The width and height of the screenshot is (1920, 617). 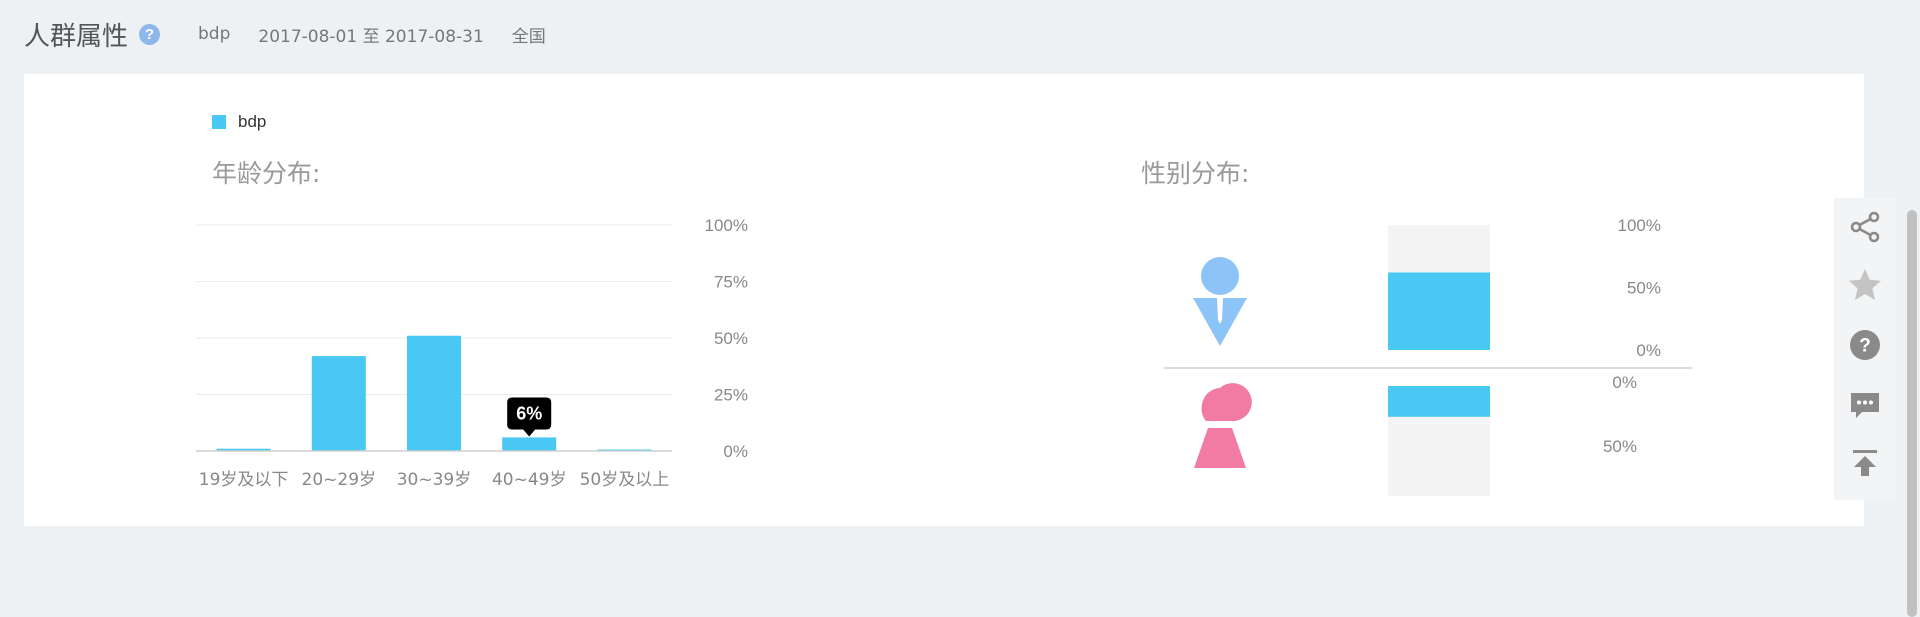 I want to click on male-axis-tick: 0%, so click(x=1648, y=350).